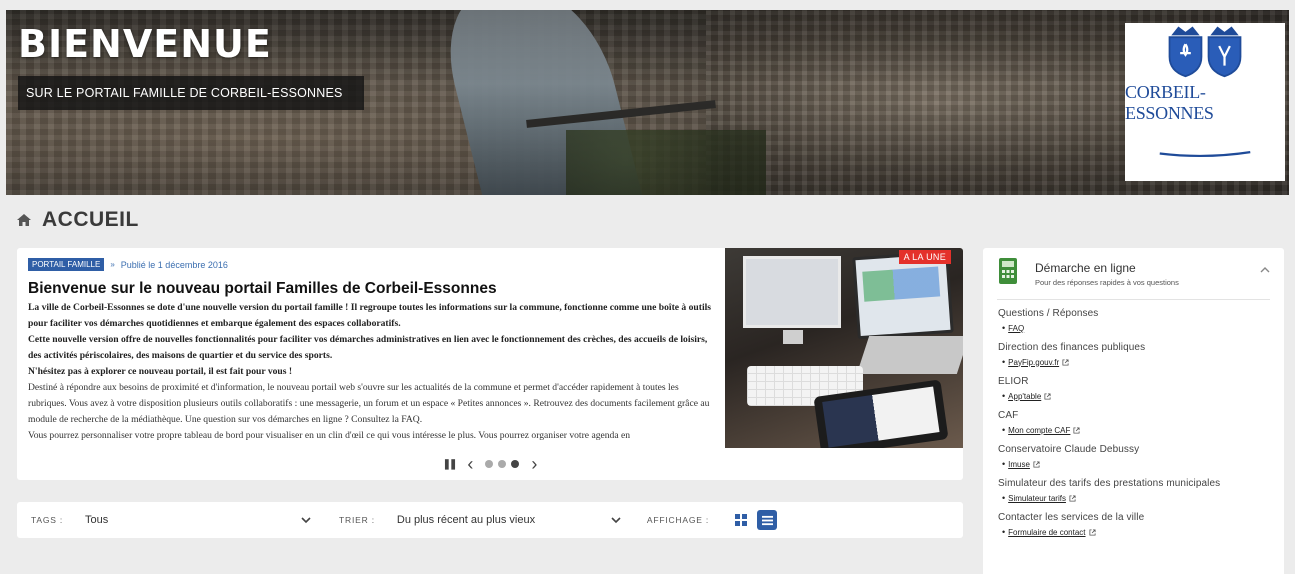  What do you see at coordinates (1072, 347) in the screenshot?
I see `service-section-title: Direction des finances publiques` at bounding box center [1072, 347].